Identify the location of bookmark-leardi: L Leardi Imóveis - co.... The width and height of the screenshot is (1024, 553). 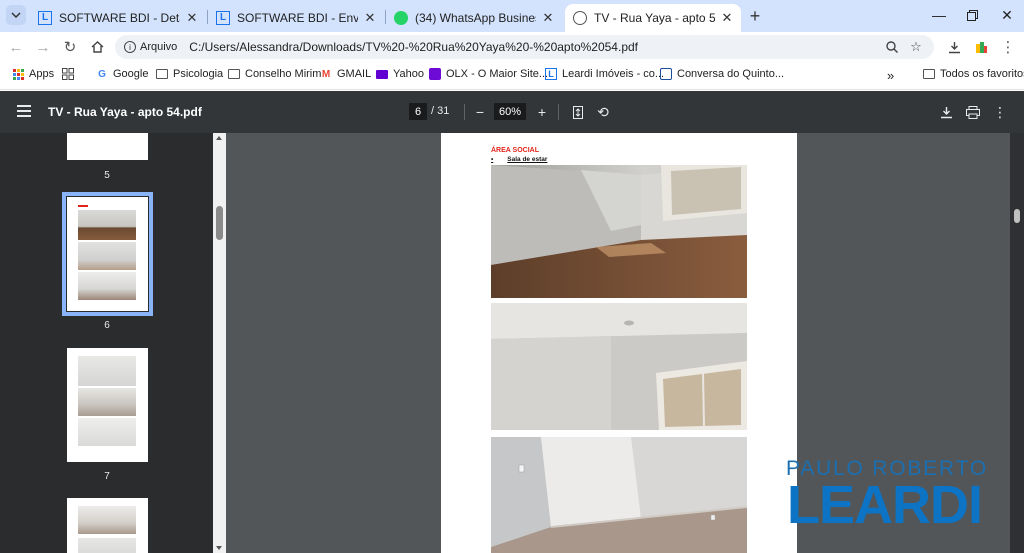
(604, 74).